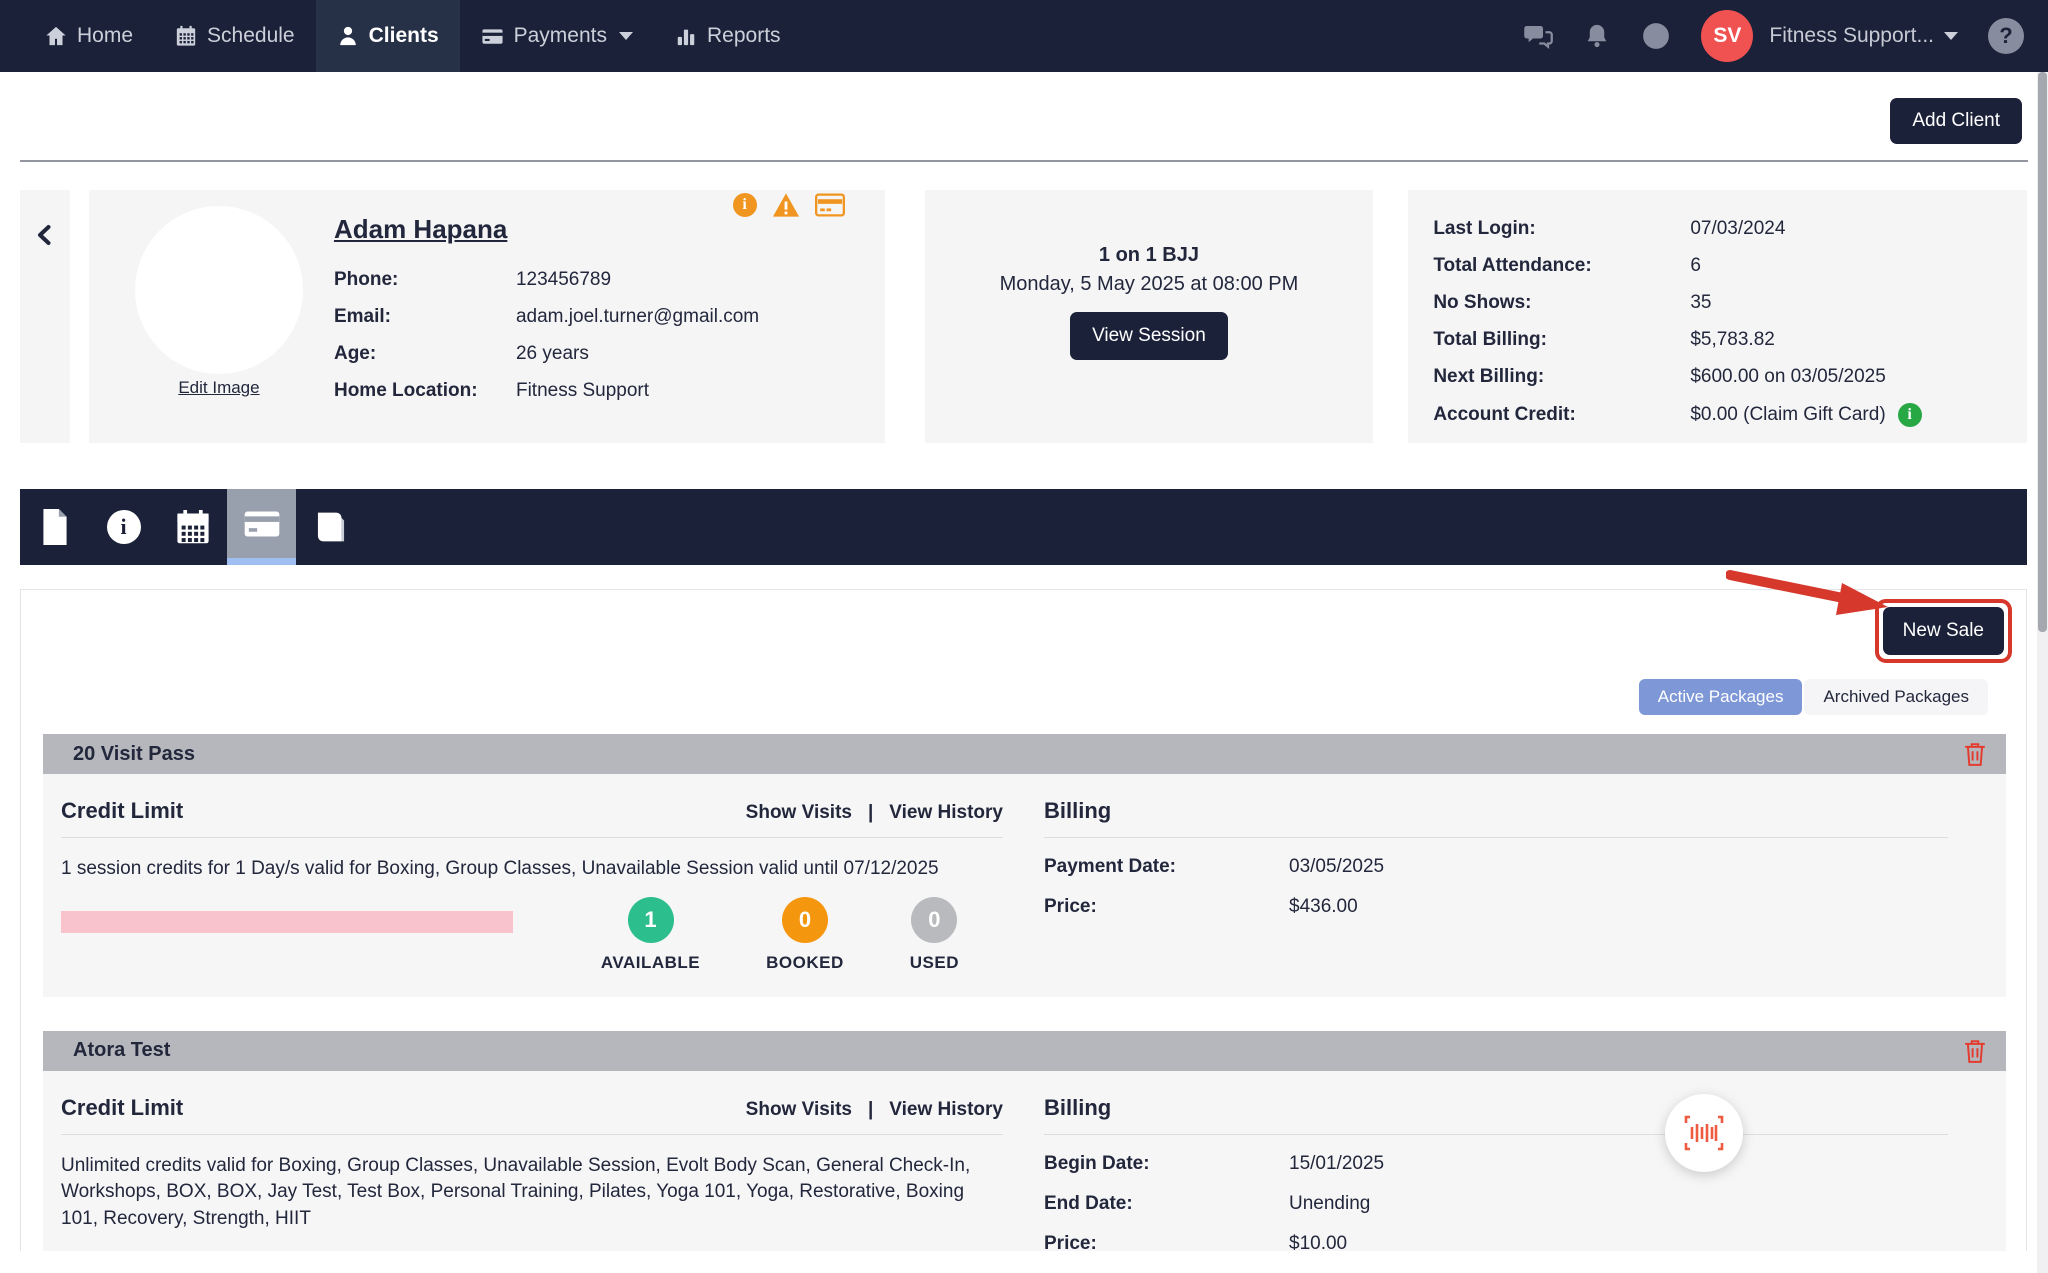 The image size is (2048, 1273). I want to click on help-icon: ?, so click(2006, 36).